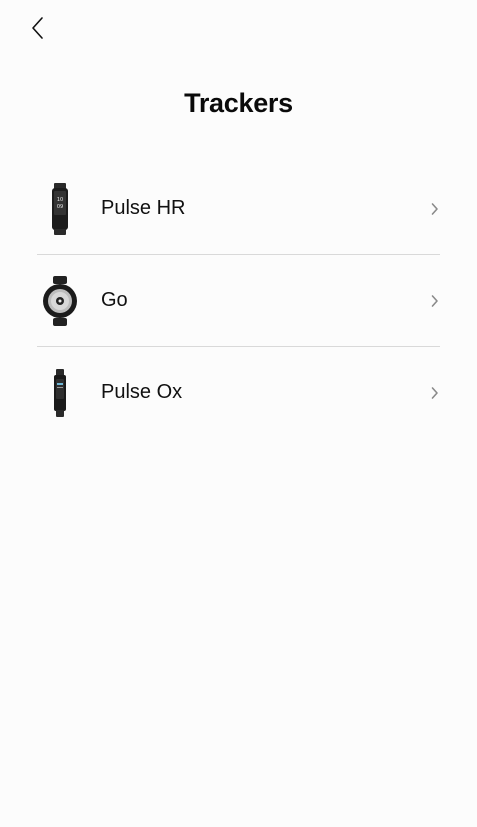  I want to click on page-title: Trackers, so click(238, 103).